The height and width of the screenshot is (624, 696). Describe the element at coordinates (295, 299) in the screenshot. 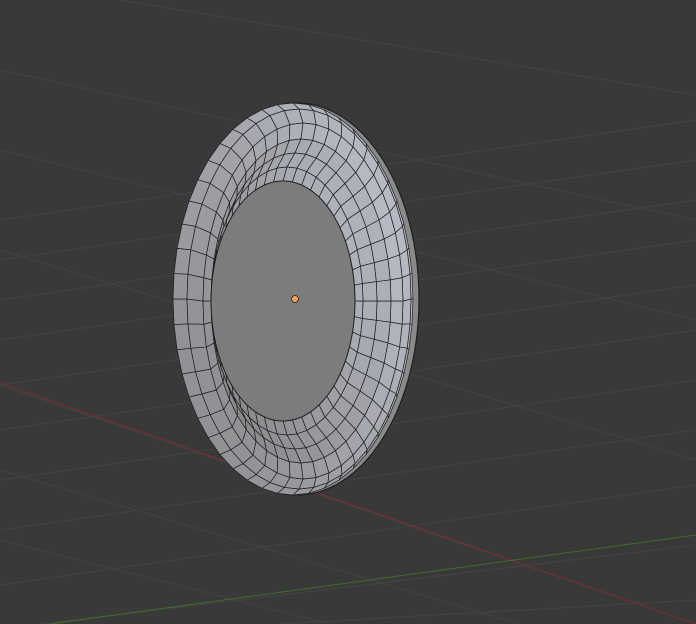

I see `origin-dot-icon` at that location.